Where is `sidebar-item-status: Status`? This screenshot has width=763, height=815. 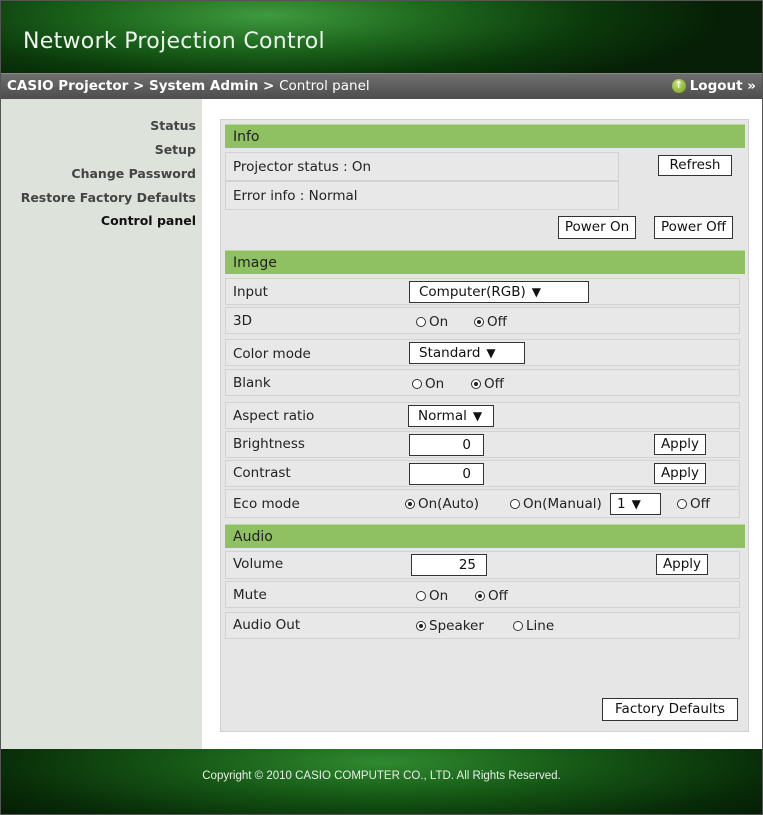 sidebar-item-status: Status is located at coordinates (173, 125).